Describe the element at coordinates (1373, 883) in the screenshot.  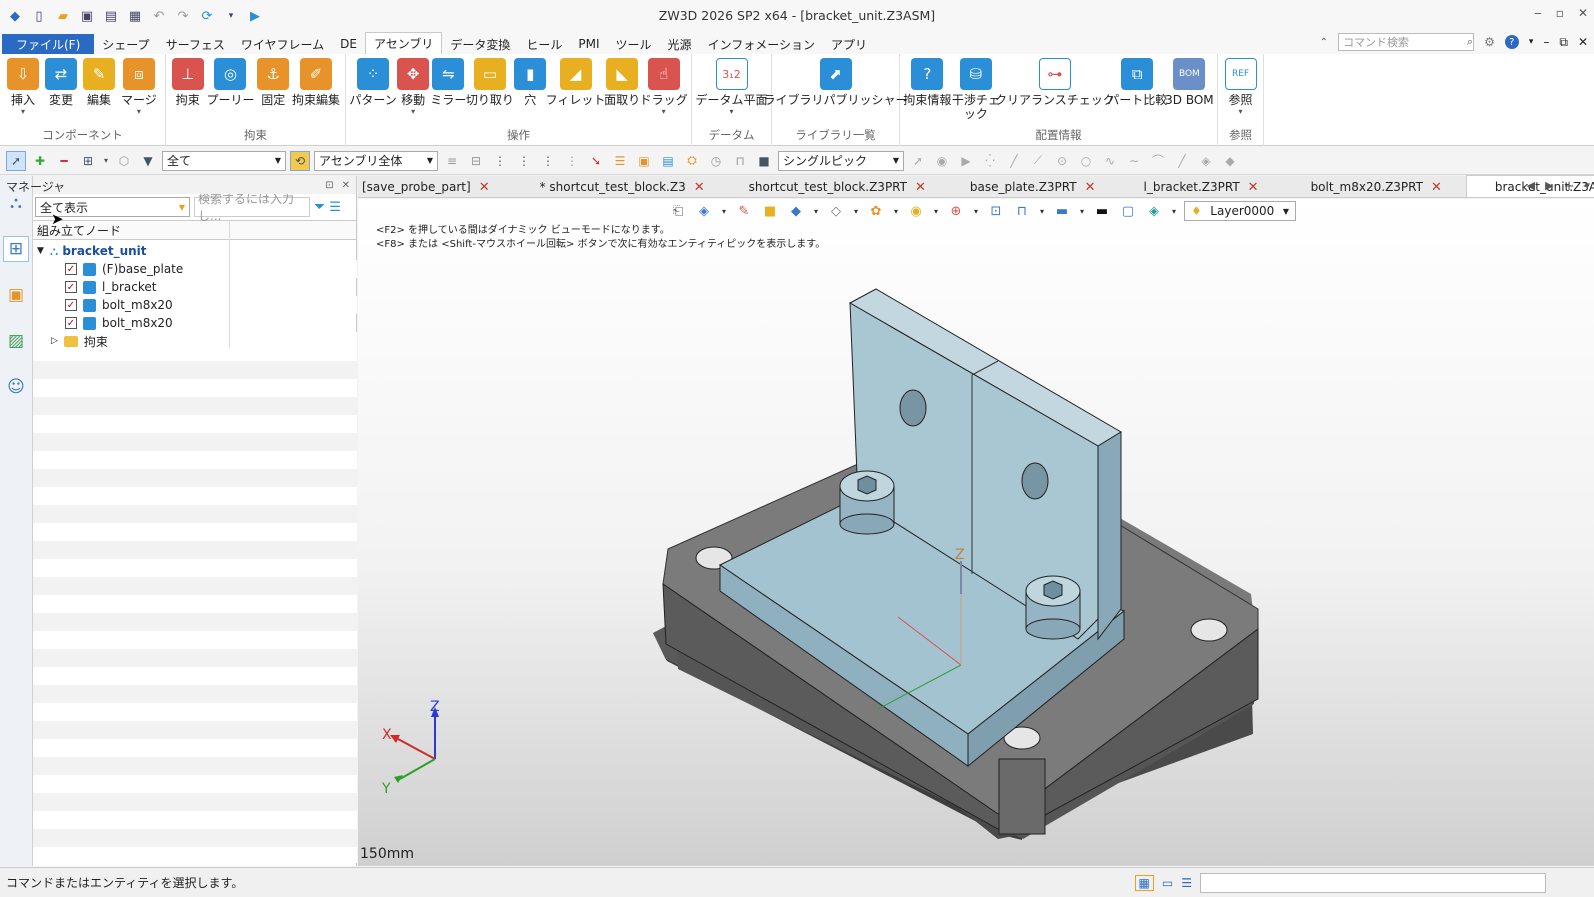
I see `status-input-field` at that location.